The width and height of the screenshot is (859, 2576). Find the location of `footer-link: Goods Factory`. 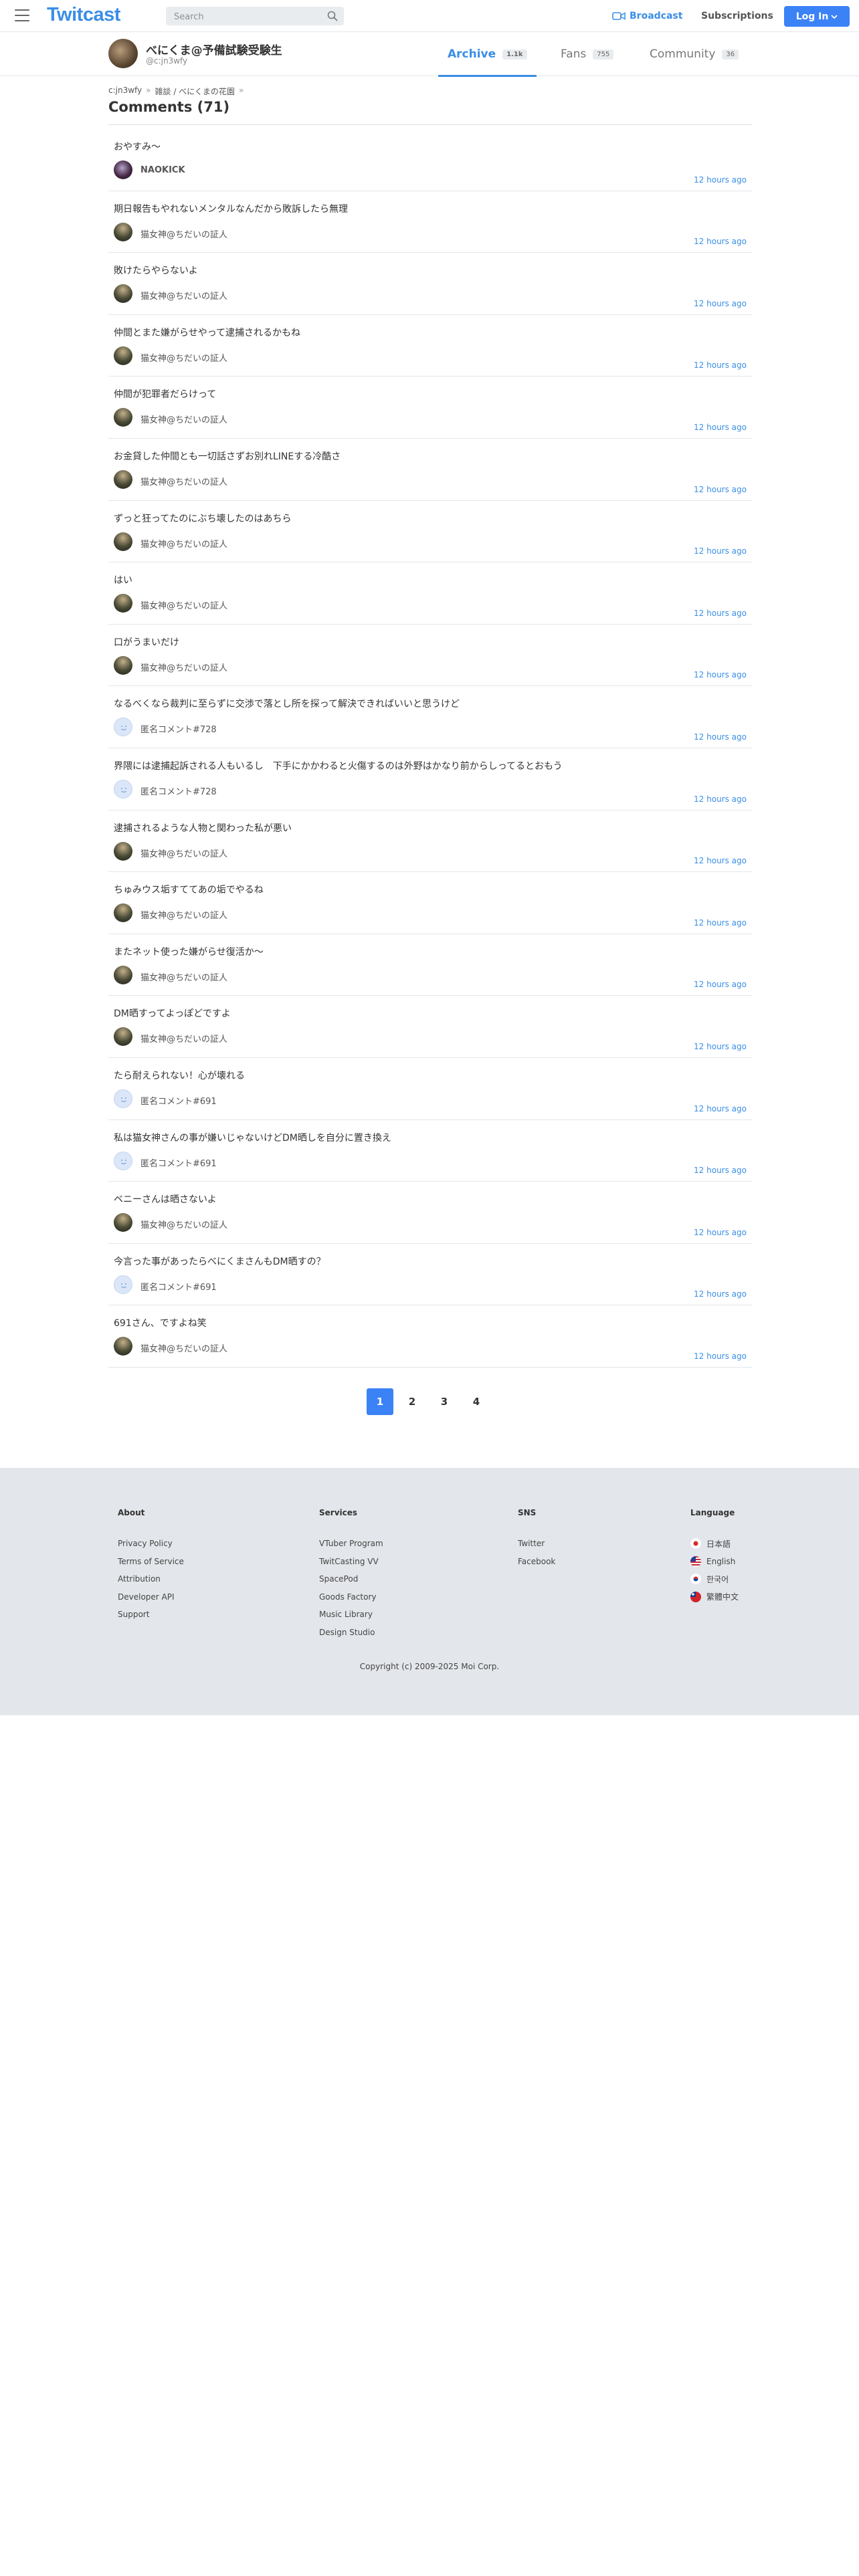

footer-link: Goods Factory is located at coordinates (351, 1597).